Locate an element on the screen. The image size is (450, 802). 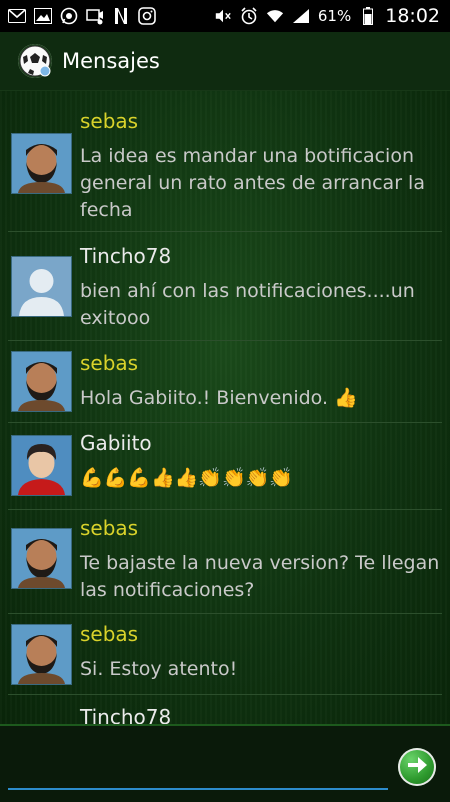
send-button is located at coordinates (417, 767).